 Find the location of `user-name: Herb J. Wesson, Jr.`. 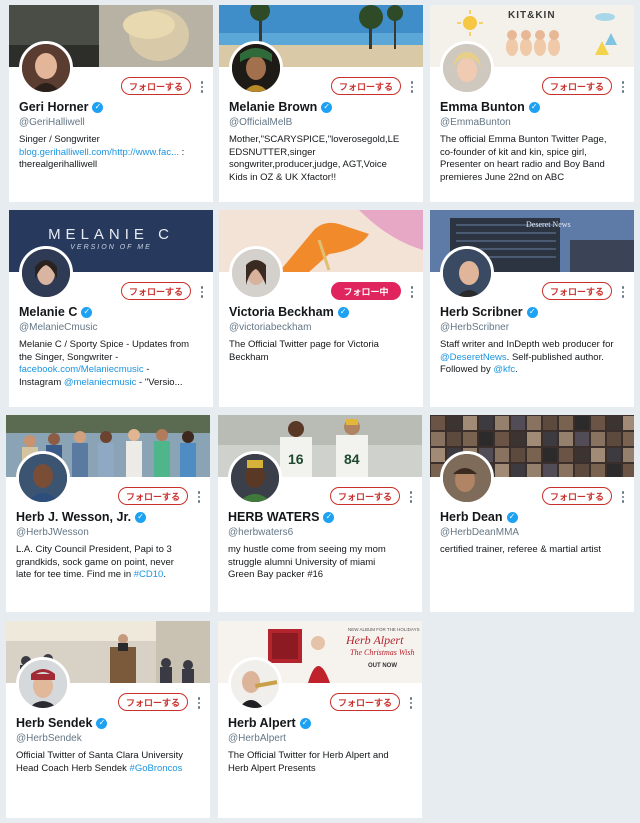

user-name: Herb J. Wesson, Jr. is located at coordinates (73, 517).